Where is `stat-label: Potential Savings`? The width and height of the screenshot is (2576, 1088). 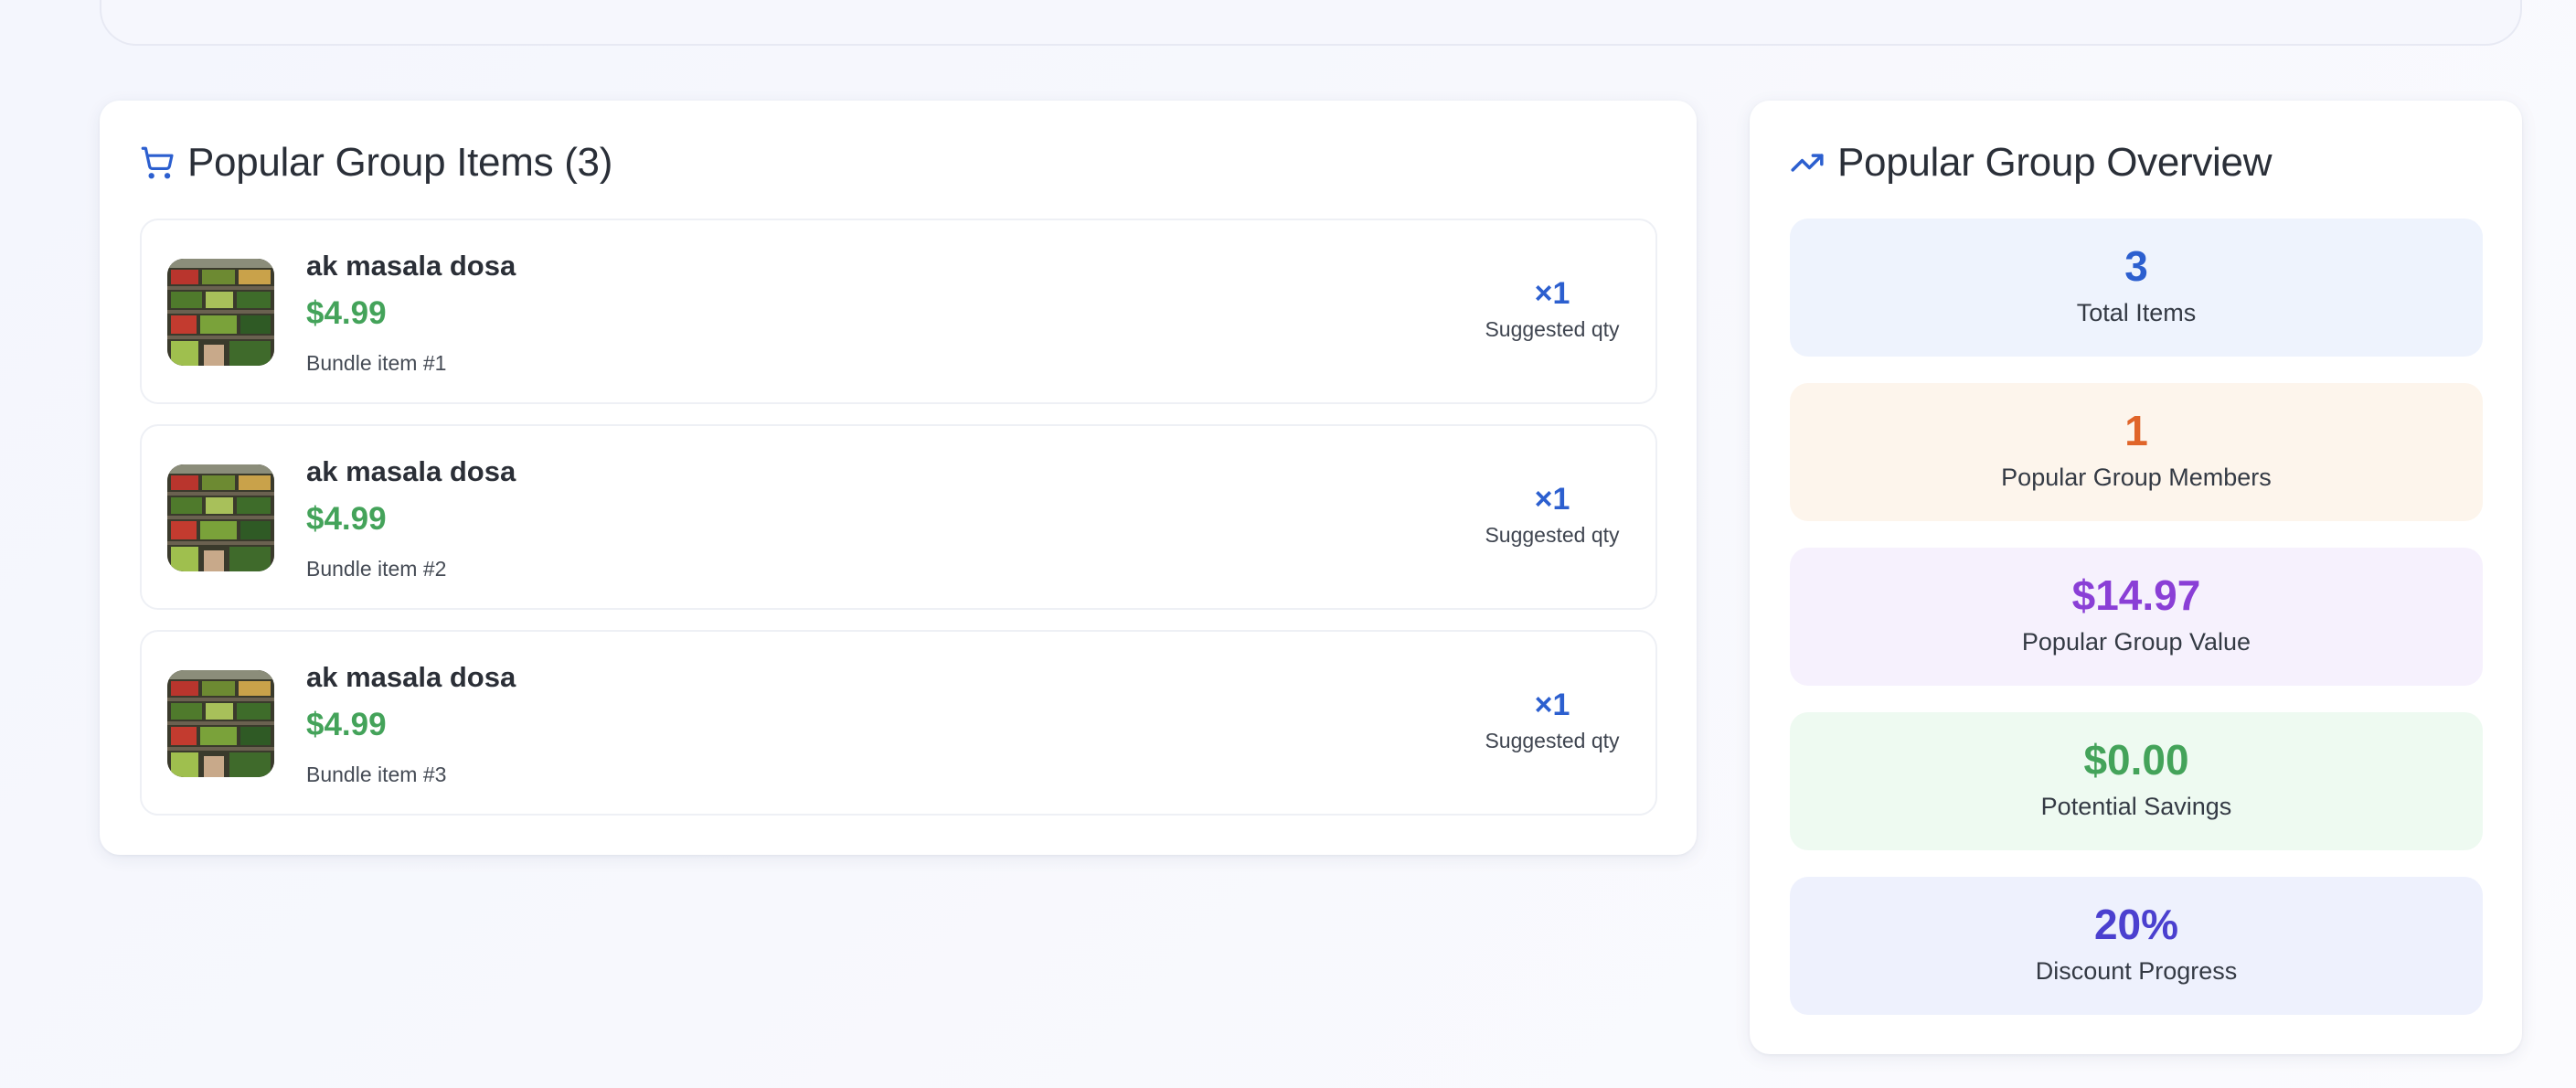 stat-label: Potential Savings is located at coordinates (2136, 806).